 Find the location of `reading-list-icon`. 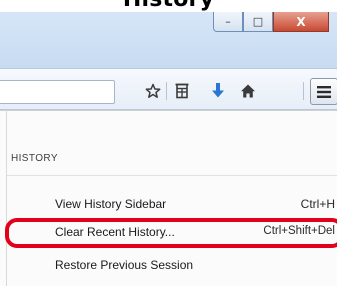

reading-list-icon is located at coordinates (182, 91).